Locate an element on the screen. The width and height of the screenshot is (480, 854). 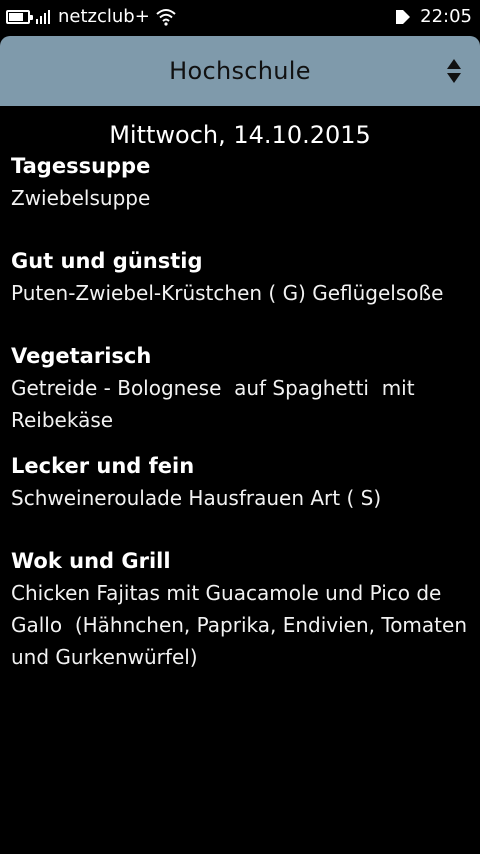
signal-strength-icon is located at coordinates (44, 17).